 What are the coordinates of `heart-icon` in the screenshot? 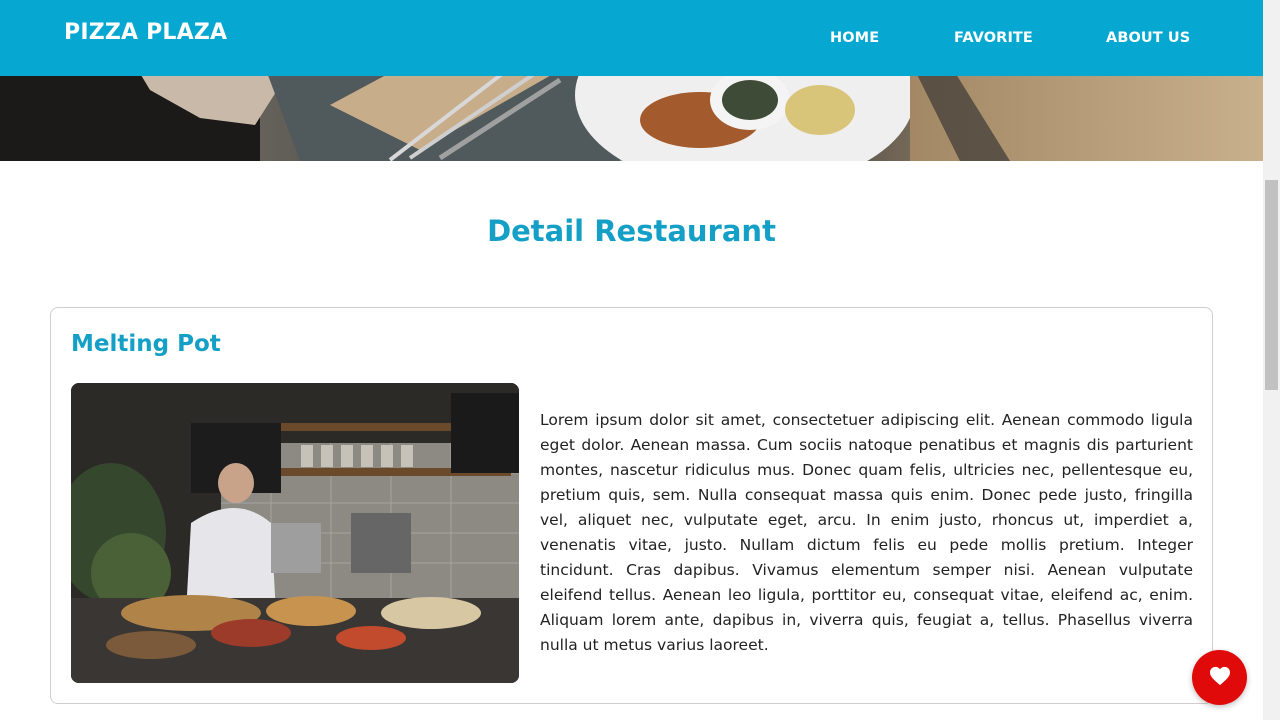 It's located at (1220, 677).